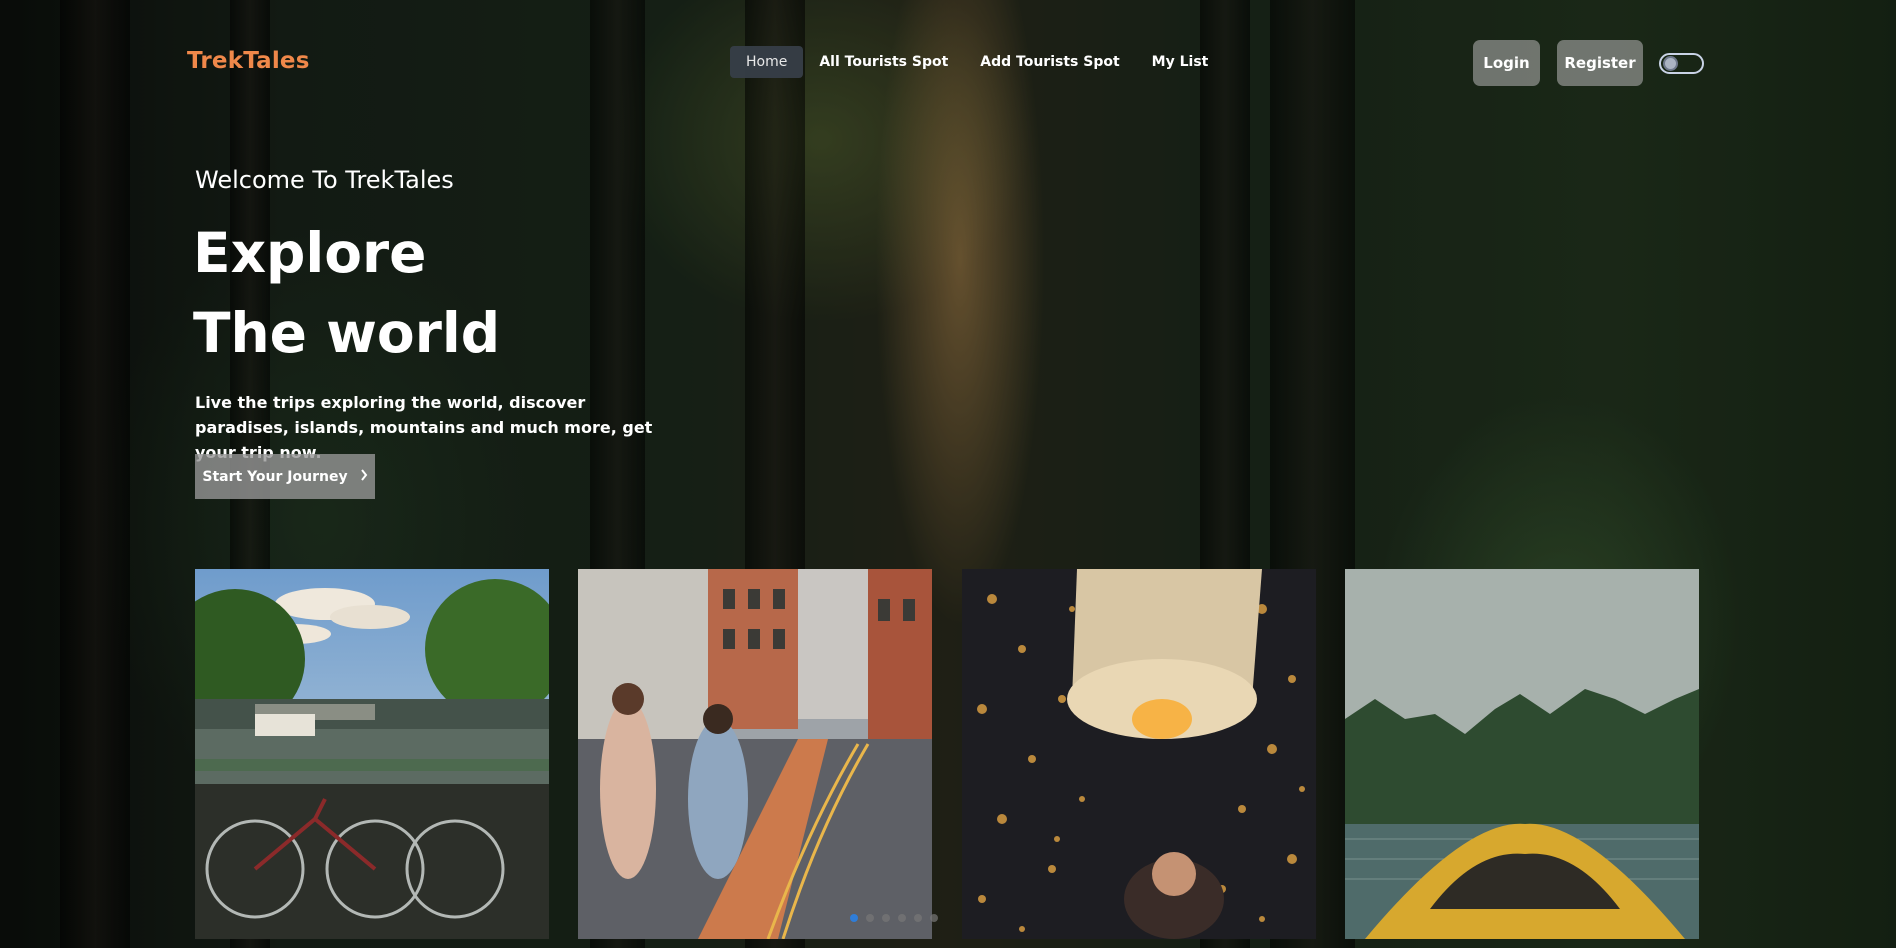  What do you see at coordinates (248, 61) in the screenshot?
I see `brand-logo: TrekTales` at bounding box center [248, 61].